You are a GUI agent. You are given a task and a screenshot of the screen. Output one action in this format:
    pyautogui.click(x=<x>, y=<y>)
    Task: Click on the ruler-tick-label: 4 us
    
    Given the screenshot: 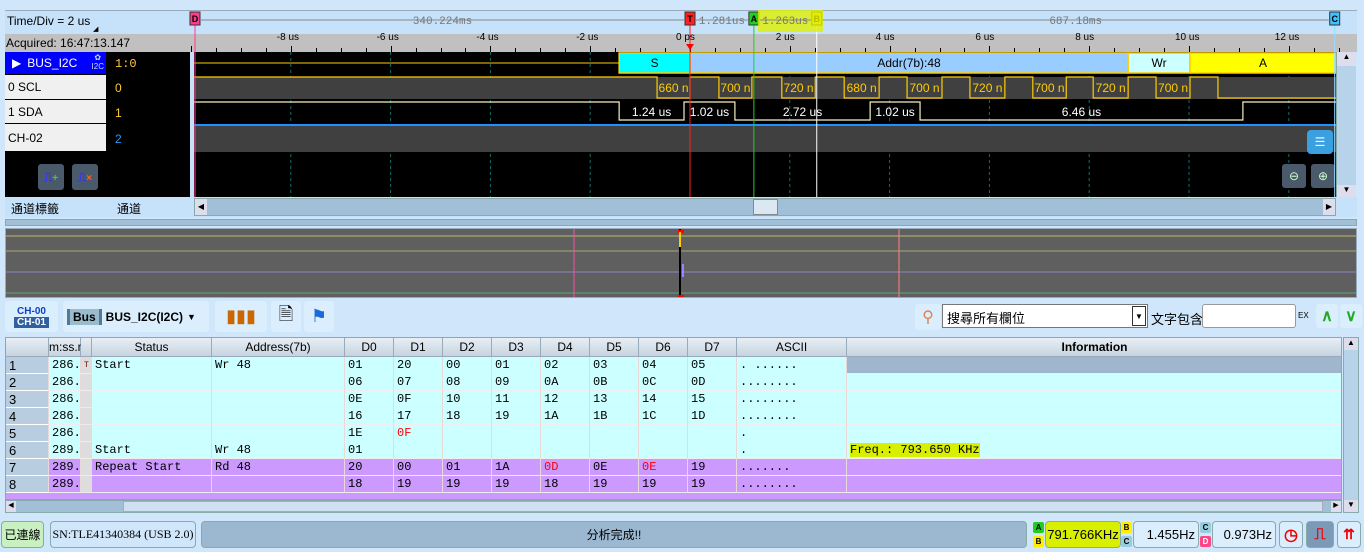 What is the action you would take?
    pyautogui.click(x=885, y=37)
    